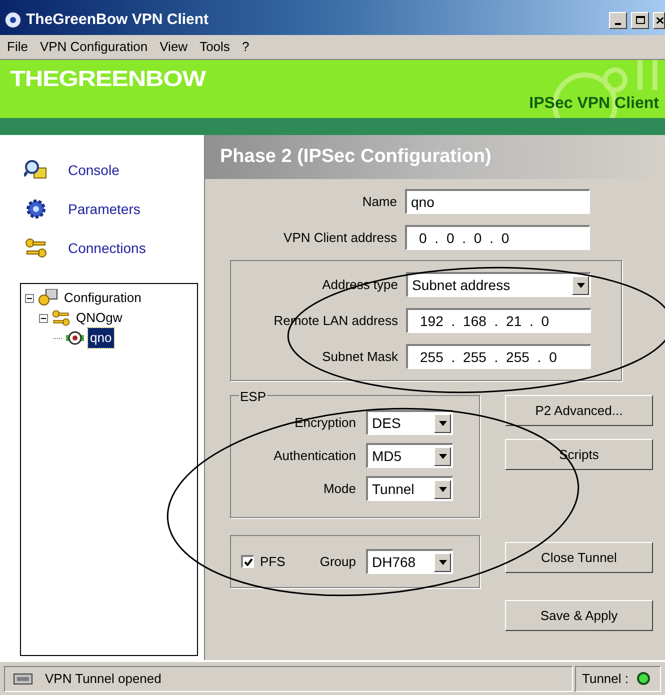 The image size is (665, 695). Describe the element at coordinates (339, 237) in the screenshot. I see `field-label: VPN Client address` at that location.